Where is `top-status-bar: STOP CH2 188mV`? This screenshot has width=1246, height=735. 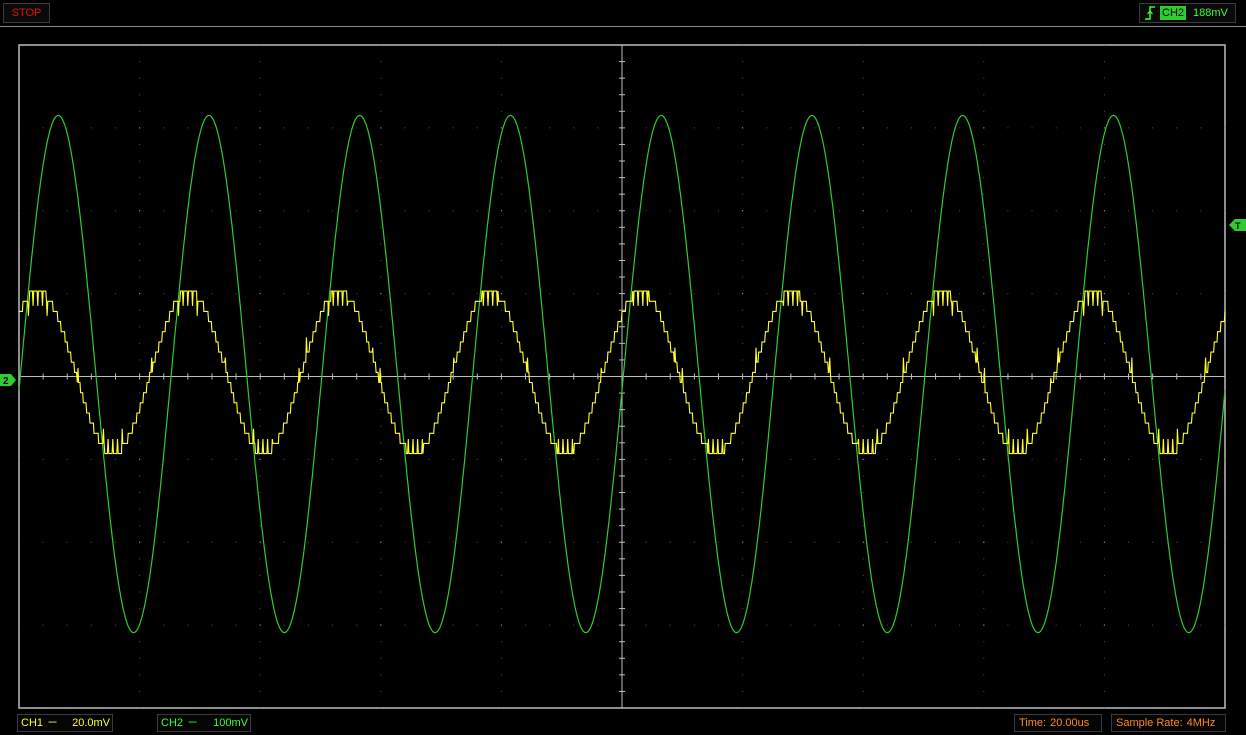
top-status-bar: STOP CH2 188mV is located at coordinates (623, 13).